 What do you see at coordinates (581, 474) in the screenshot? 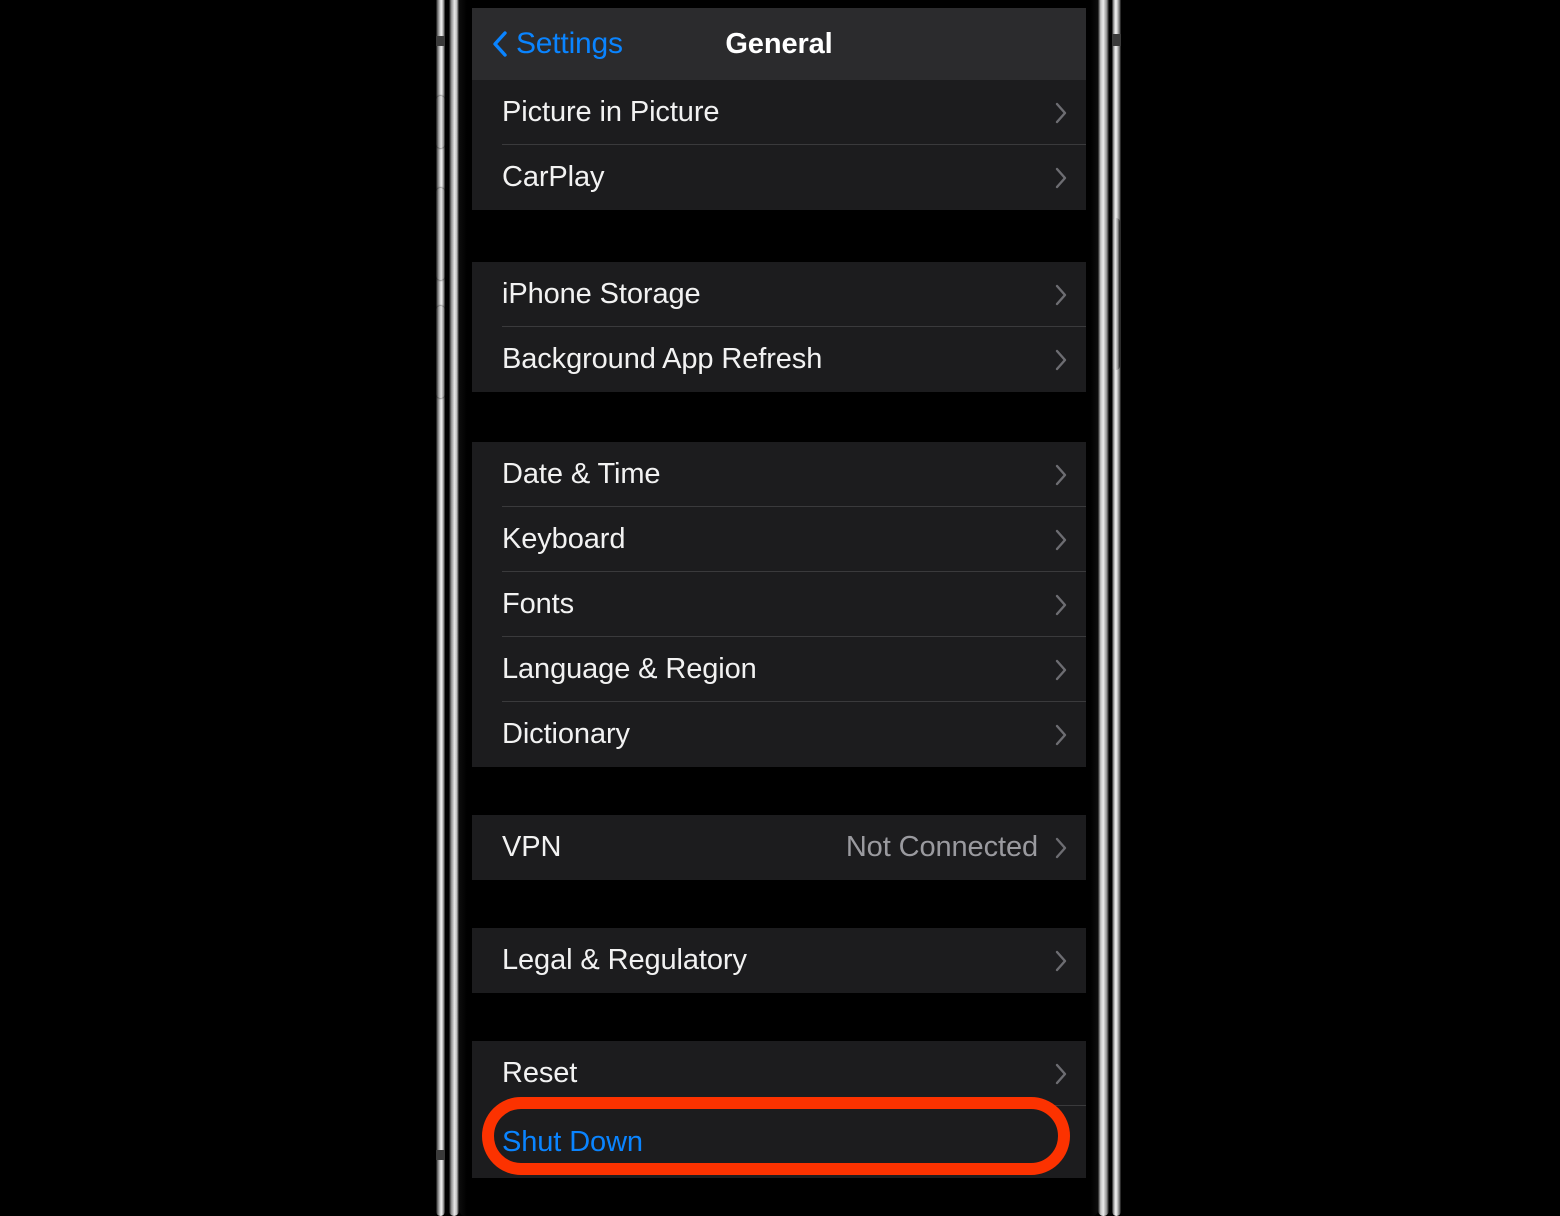
I see `row-label: Date & Time` at bounding box center [581, 474].